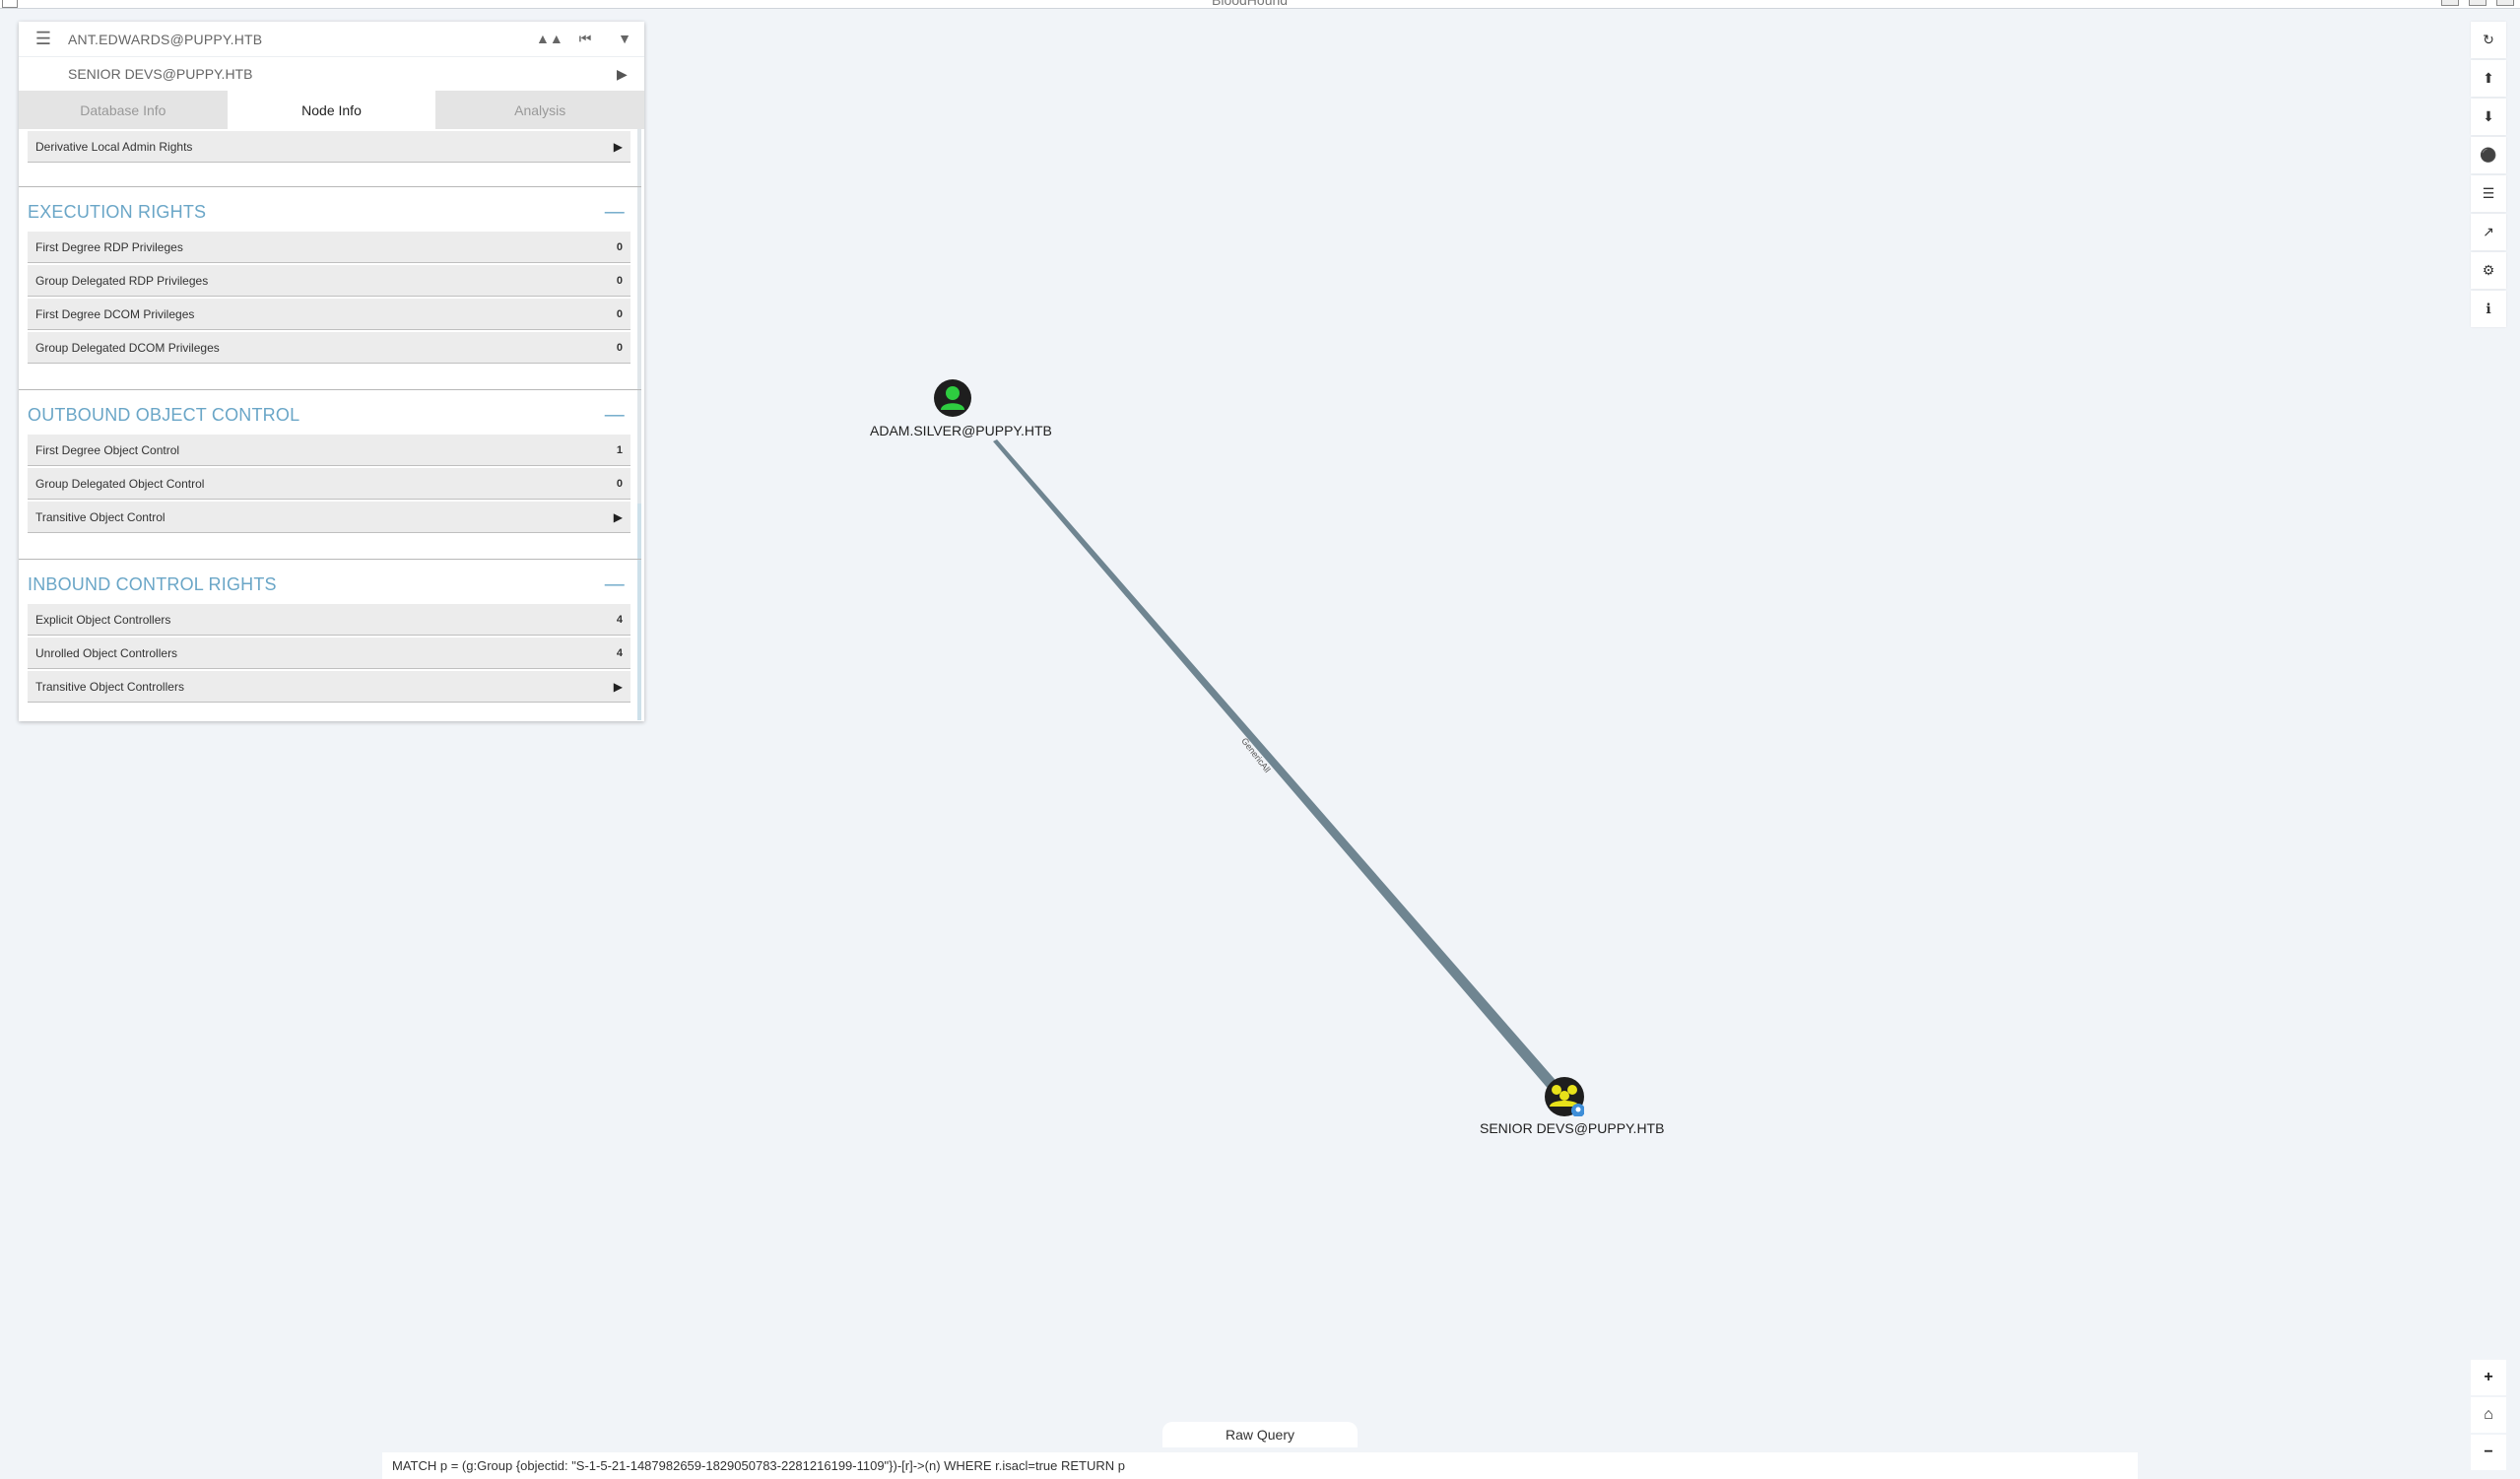 The width and height of the screenshot is (2520, 1479). Describe the element at coordinates (961, 430) in the screenshot. I see `user-node-label: ADAM.SILVER@PUPPY.HTB` at that location.